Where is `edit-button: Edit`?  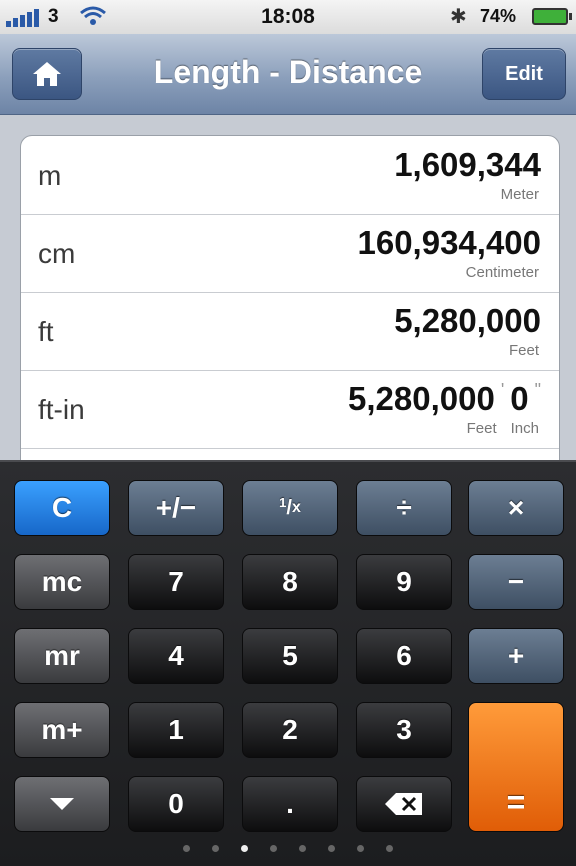
edit-button: Edit is located at coordinates (524, 74).